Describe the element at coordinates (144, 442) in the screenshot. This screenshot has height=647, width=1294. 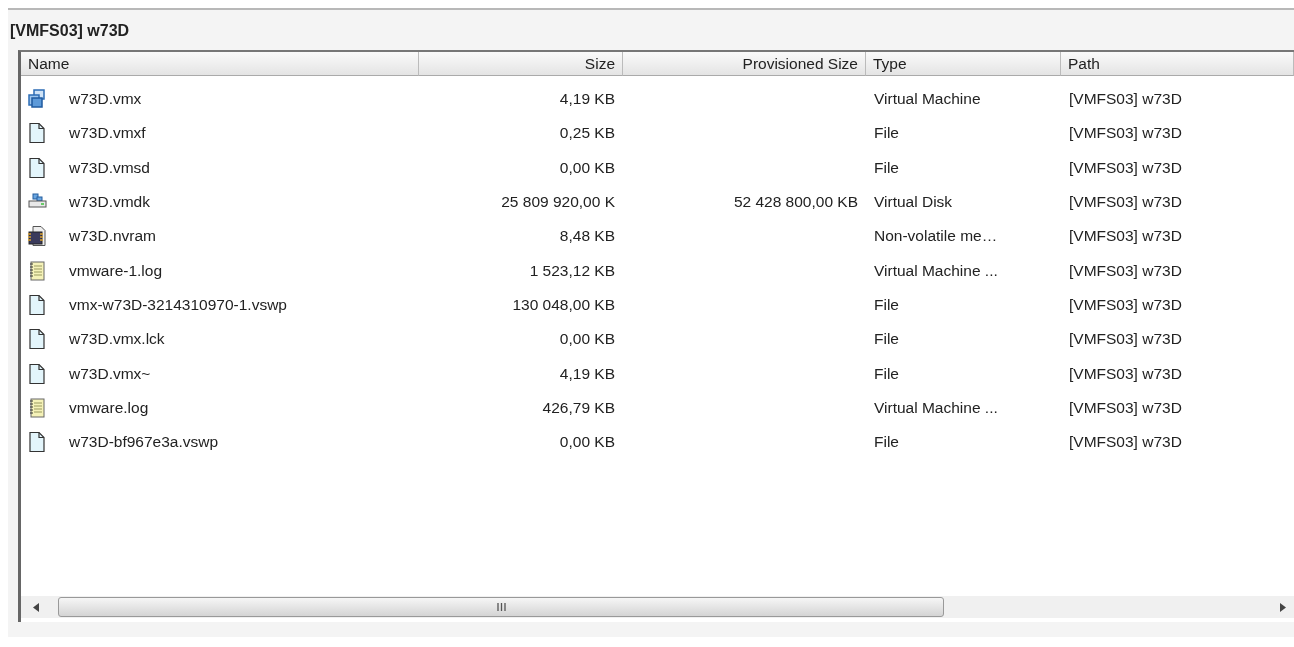
I see `table-cell: w73D-bf967e3a.vswp` at that location.